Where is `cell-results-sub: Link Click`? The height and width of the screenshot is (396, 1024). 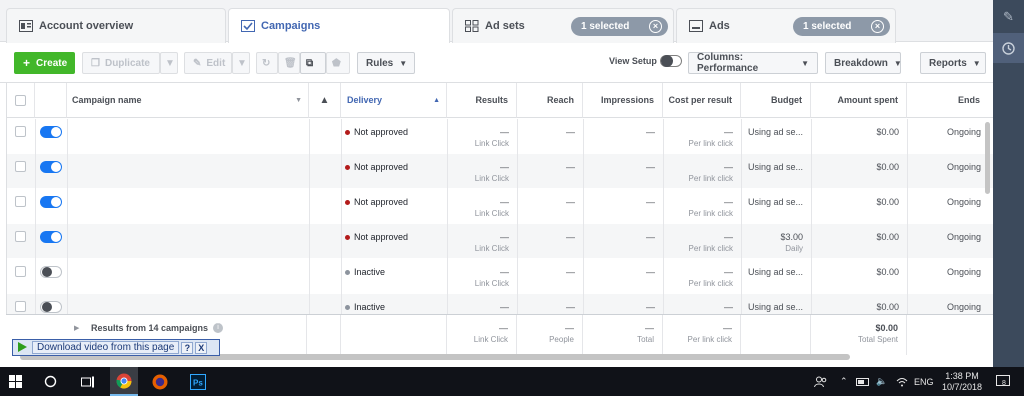 cell-results-sub: Link Click is located at coordinates (491, 248).